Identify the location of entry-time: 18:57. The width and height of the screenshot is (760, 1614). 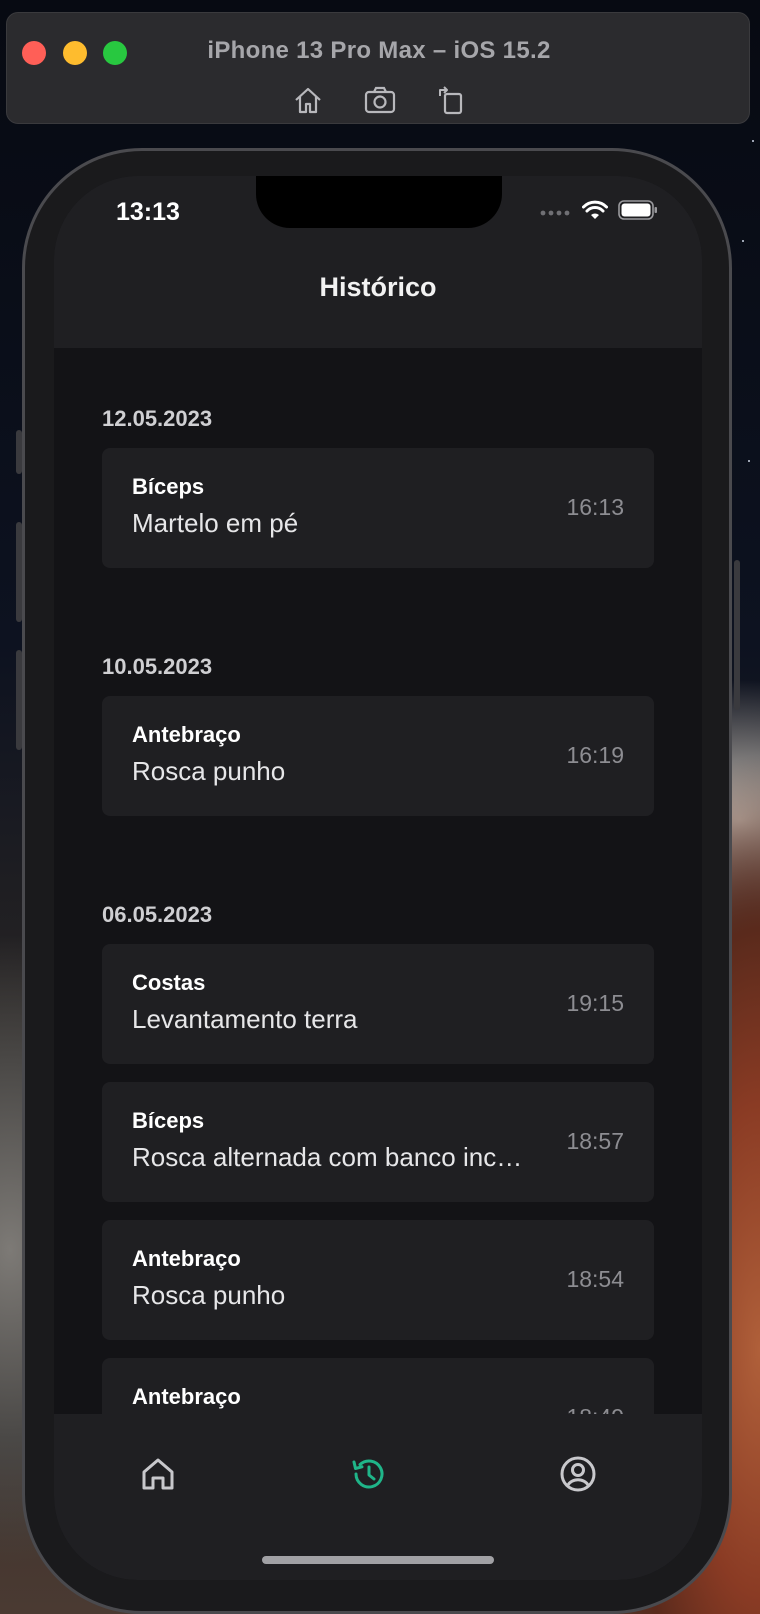
(595, 1141).